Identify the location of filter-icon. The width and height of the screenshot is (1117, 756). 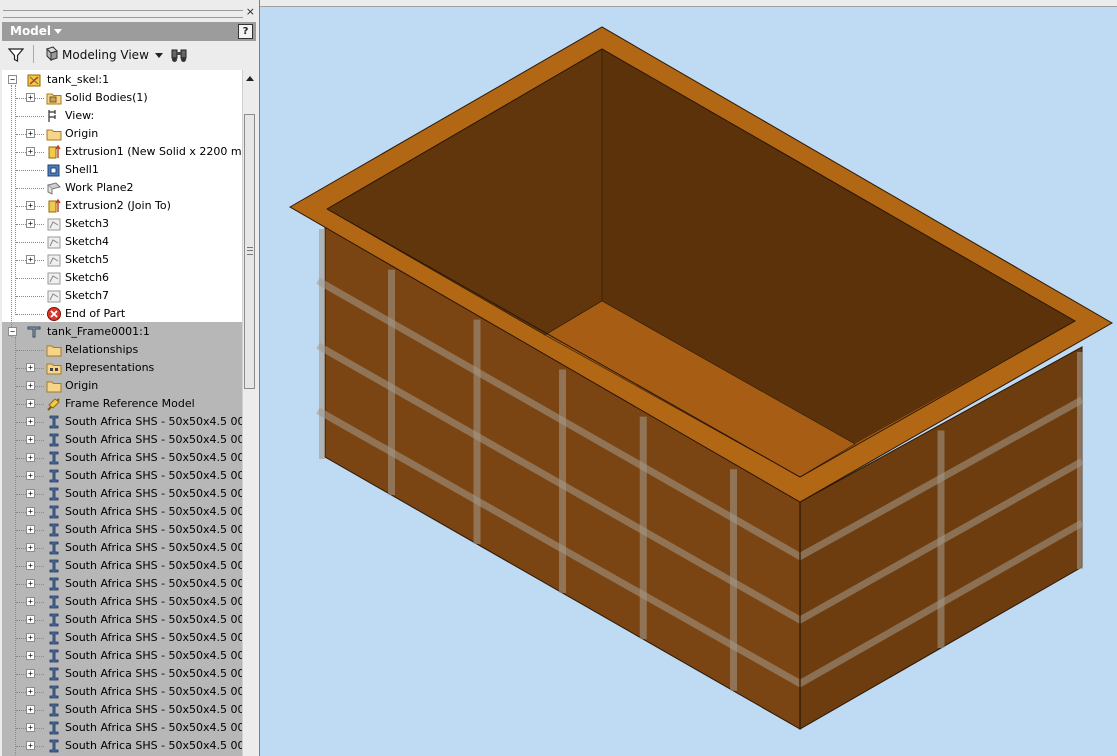
(16, 55).